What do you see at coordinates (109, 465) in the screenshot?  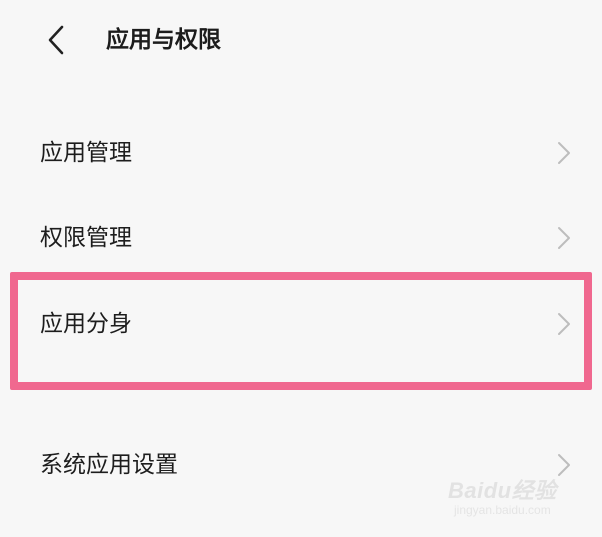 I see `menu-item-label: 系统应用设置` at bounding box center [109, 465].